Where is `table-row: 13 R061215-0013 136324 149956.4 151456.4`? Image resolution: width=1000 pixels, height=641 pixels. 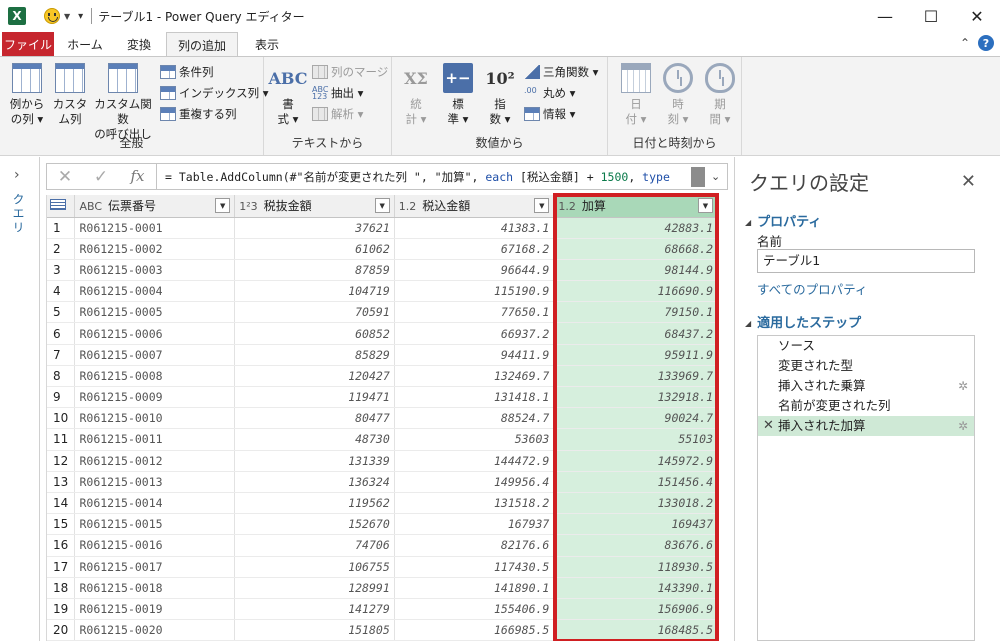 table-row: 13 R061215-0013 136324 149956.4 151456.4 is located at coordinates (382, 482).